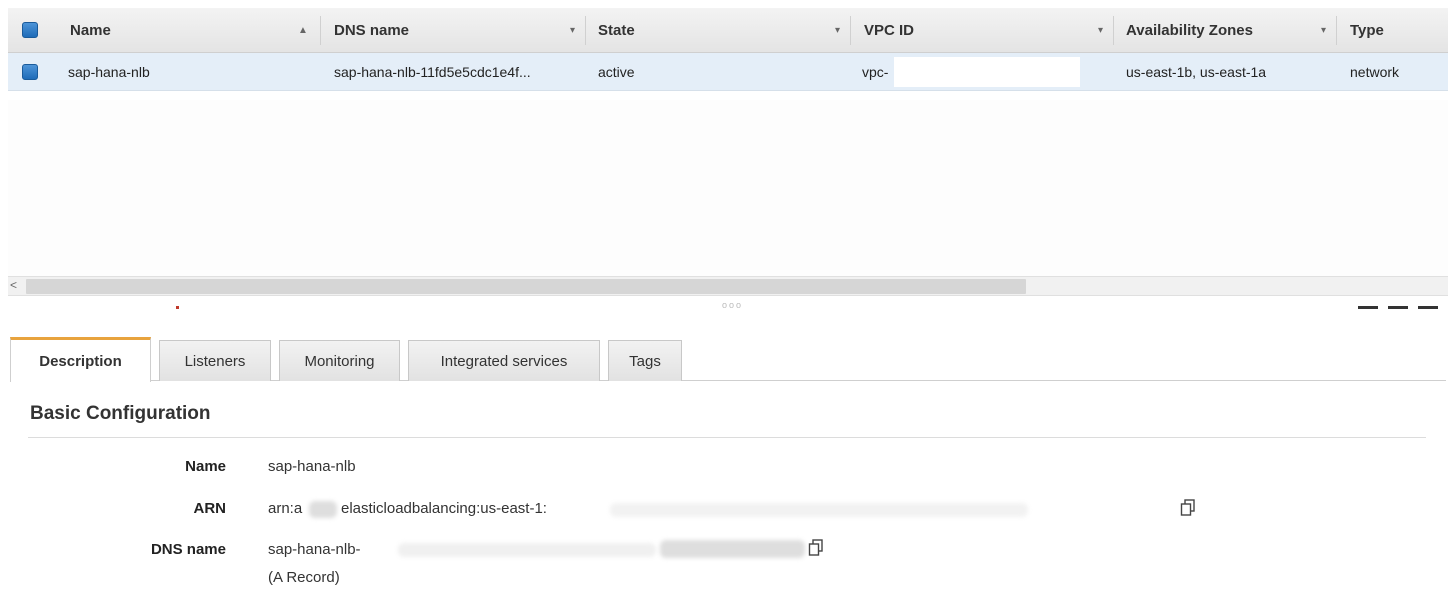 The height and width of the screenshot is (601, 1448). Describe the element at coordinates (645, 360) in the screenshot. I see `tab-tags: Tags` at that location.